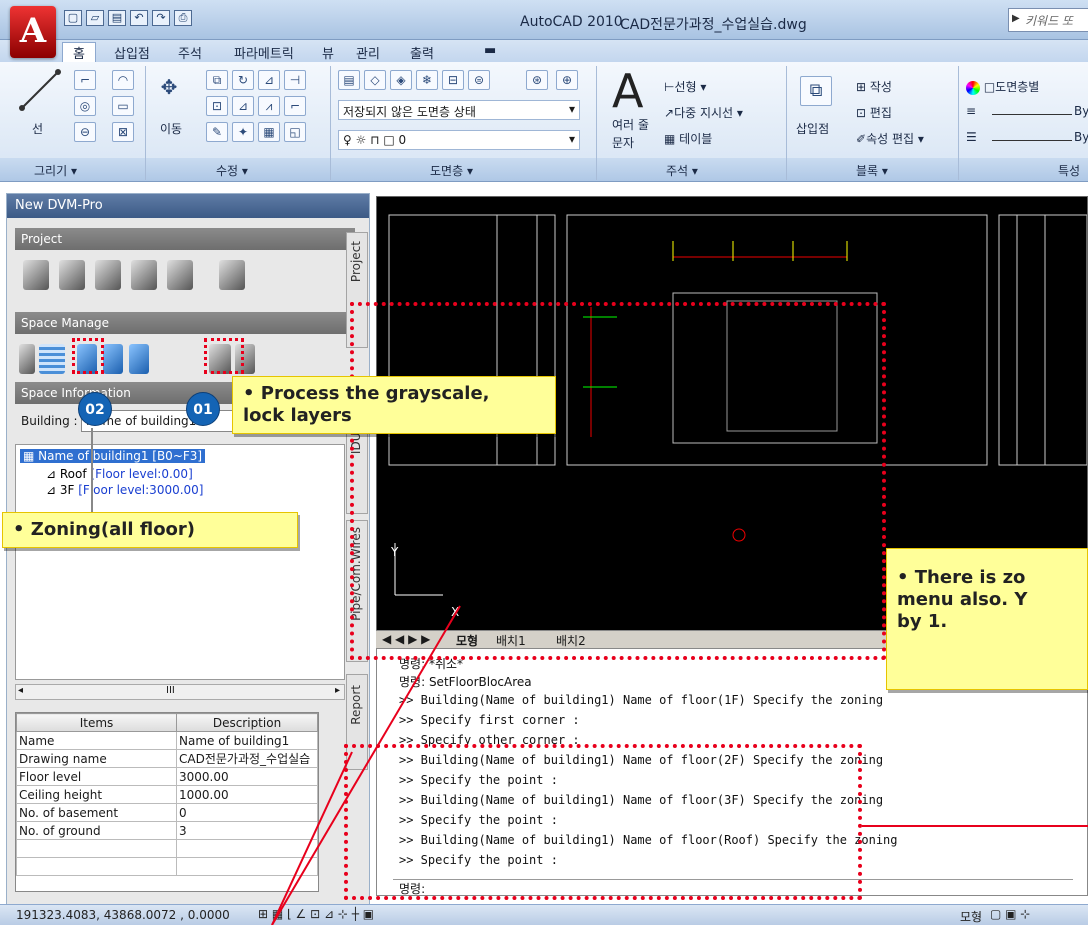  Describe the element at coordinates (872, 170) in the screenshot. I see `group-block: 블록 ▾` at that location.